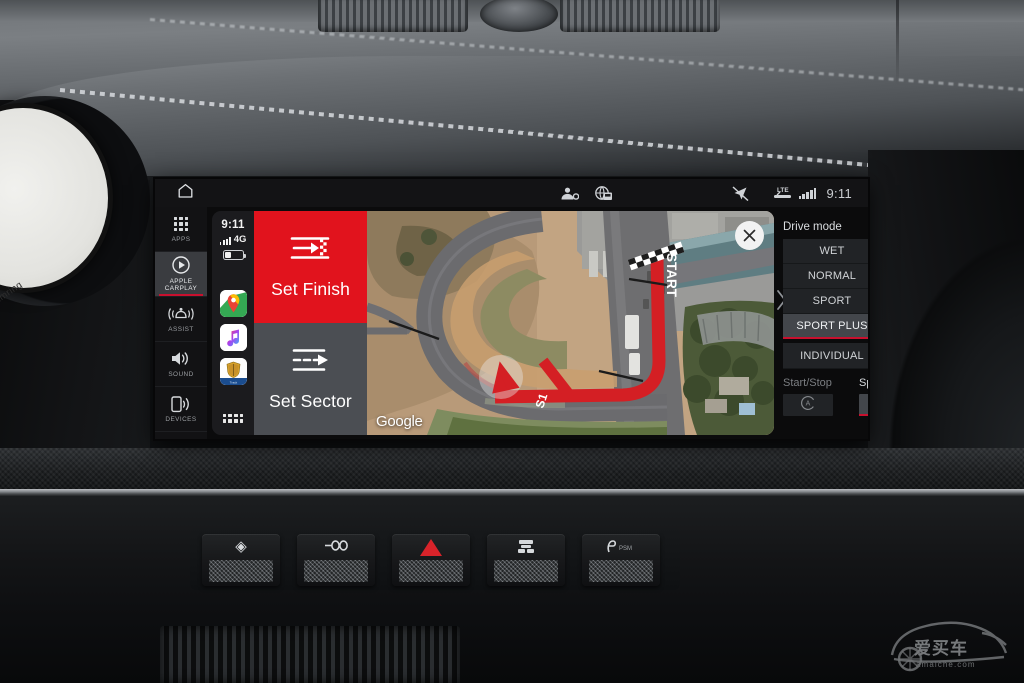 This screenshot has width=1024, height=683. What do you see at coordinates (586, 193) in the screenshot?
I see `status-icon-group` at bounding box center [586, 193].